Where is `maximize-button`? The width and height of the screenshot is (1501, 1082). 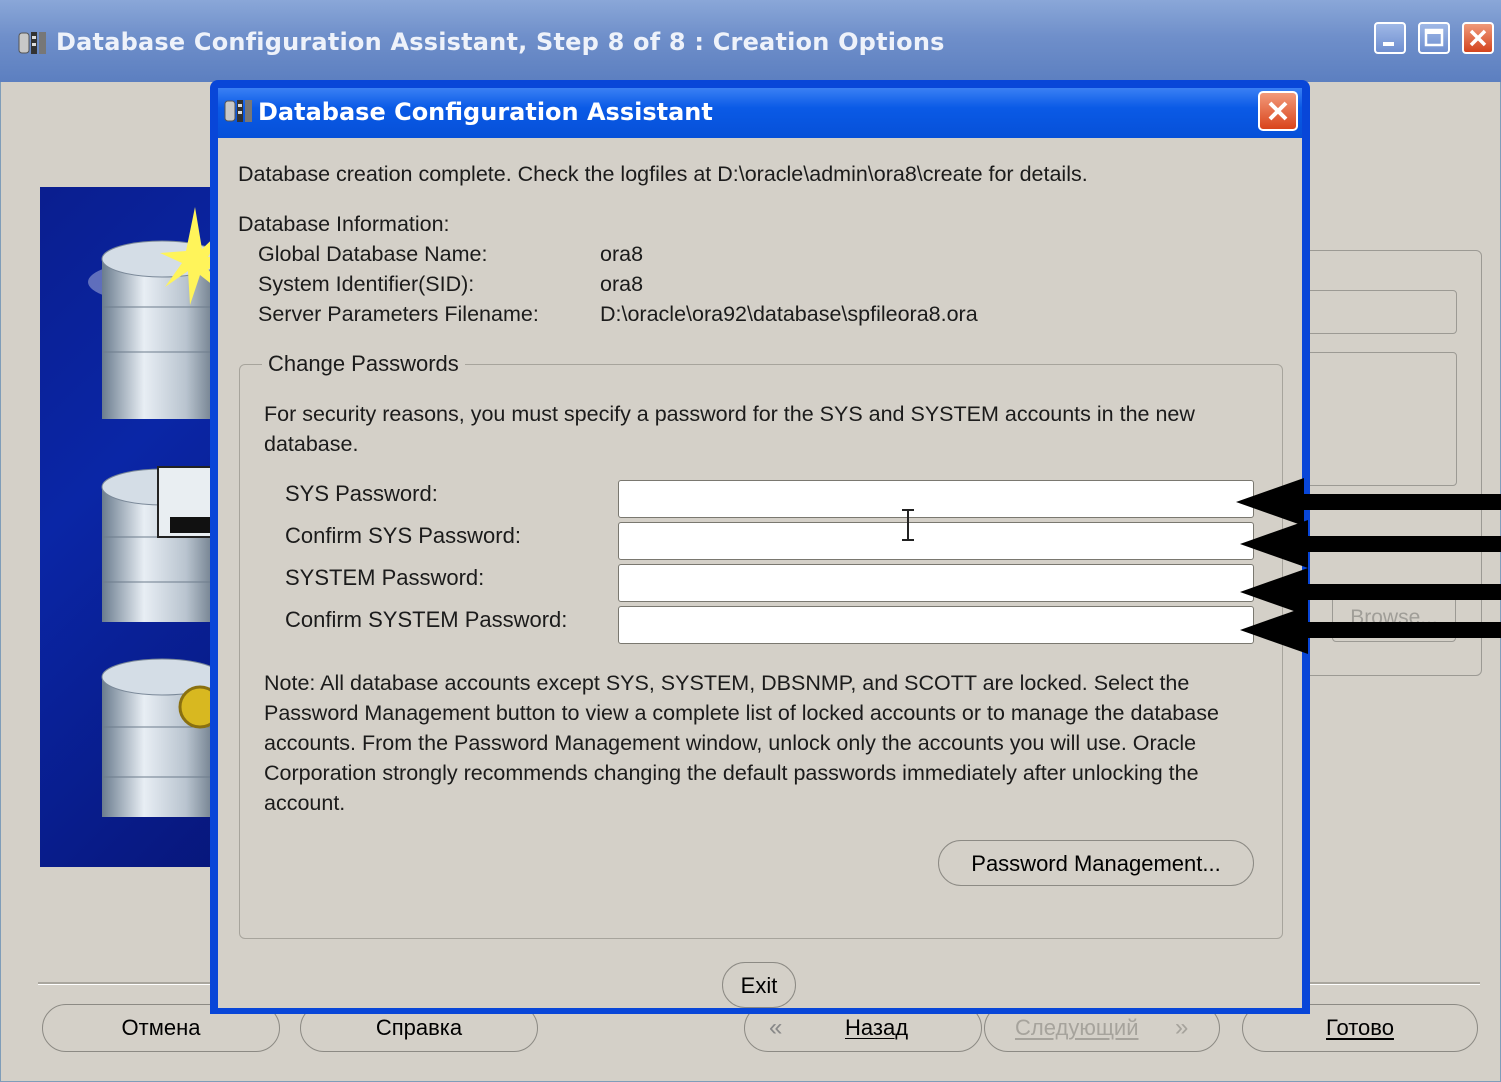 maximize-button is located at coordinates (1434, 38).